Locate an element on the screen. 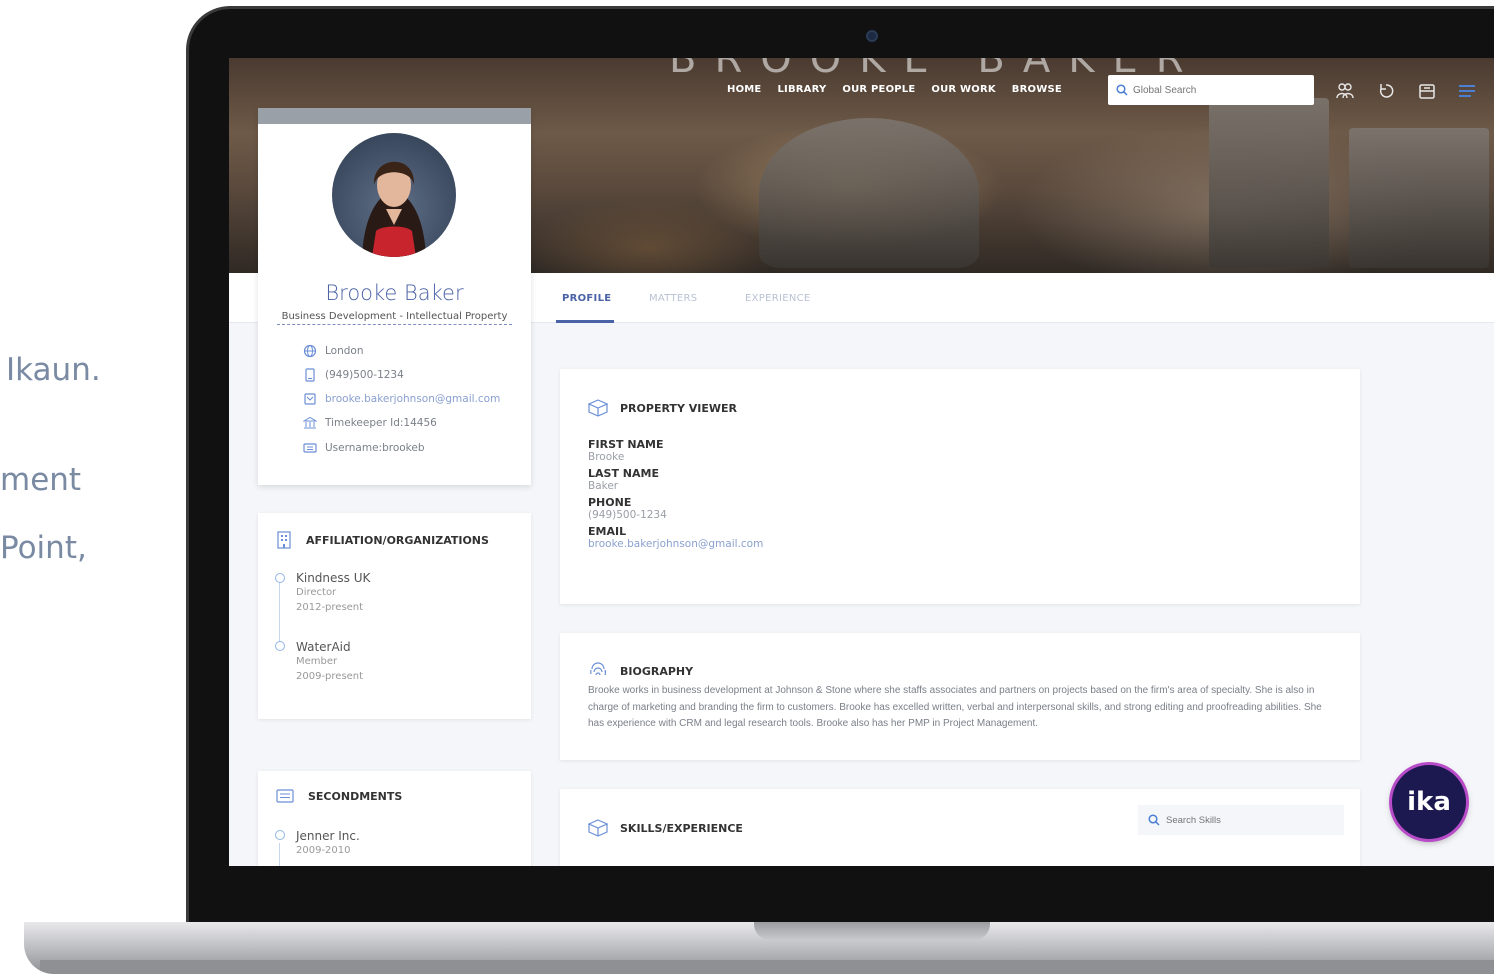 This screenshot has height=974, width=1494. profile-email-text: brooke.bakerjohnson@gmail.com is located at coordinates (412, 399).